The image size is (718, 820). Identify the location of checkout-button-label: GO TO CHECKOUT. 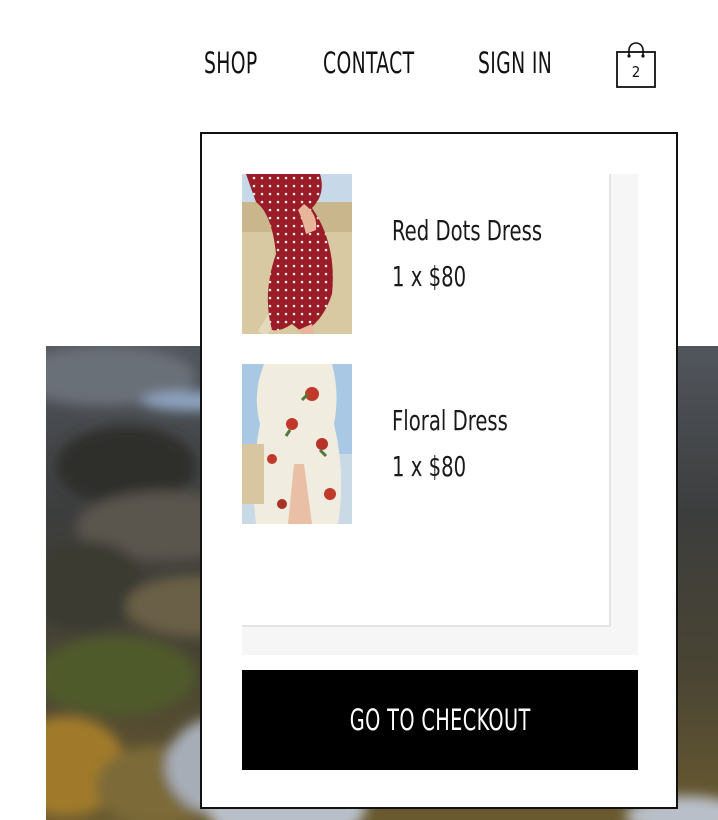
(440, 720).